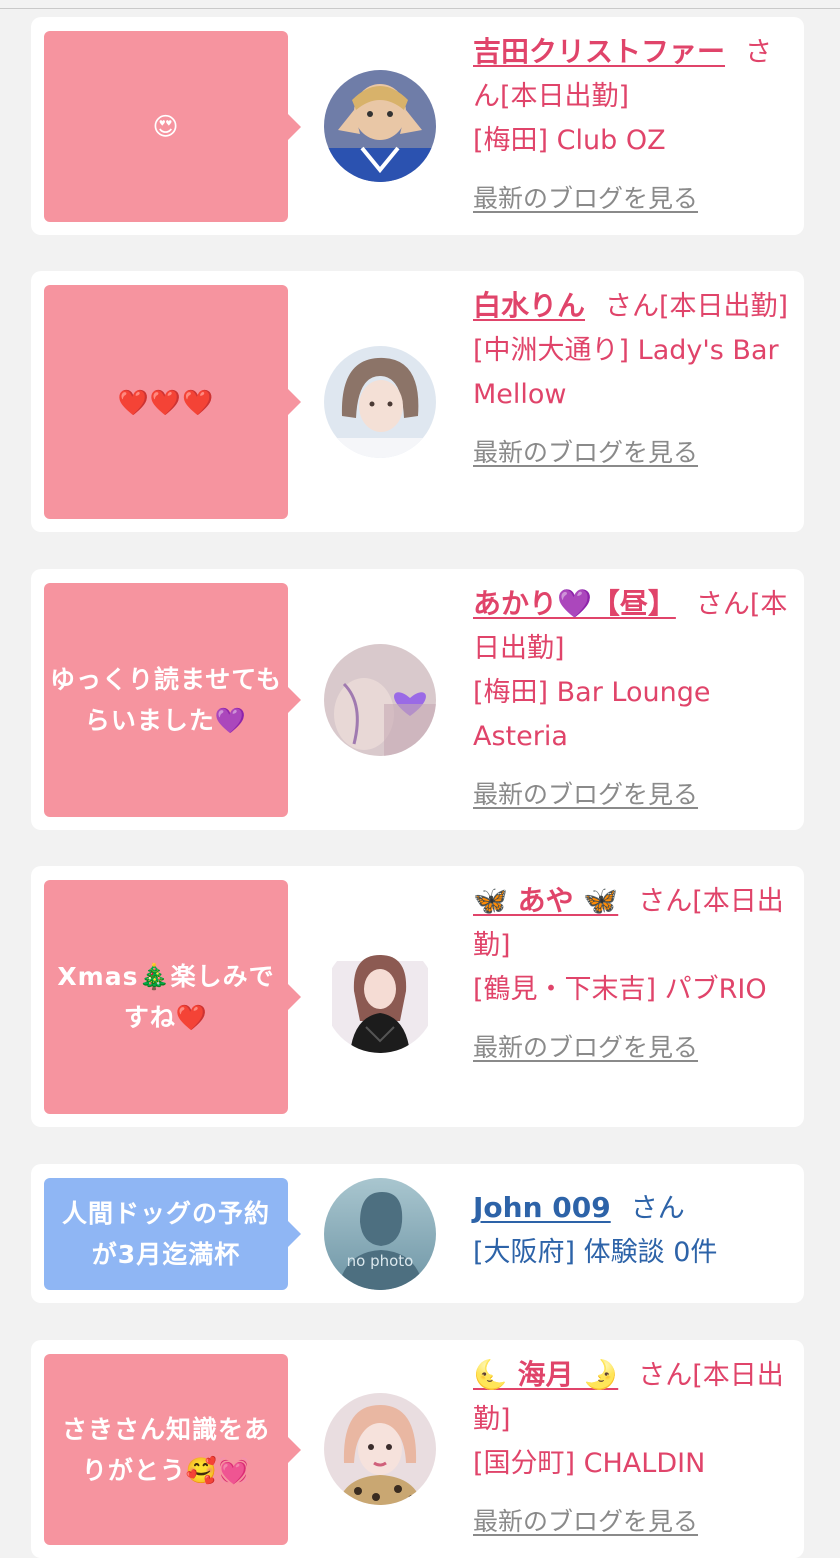 The width and height of the screenshot is (840, 1558). Describe the element at coordinates (626, 372) in the screenshot. I see `area-shop: [中洲大通り] Lady's Bar Mellow` at that location.